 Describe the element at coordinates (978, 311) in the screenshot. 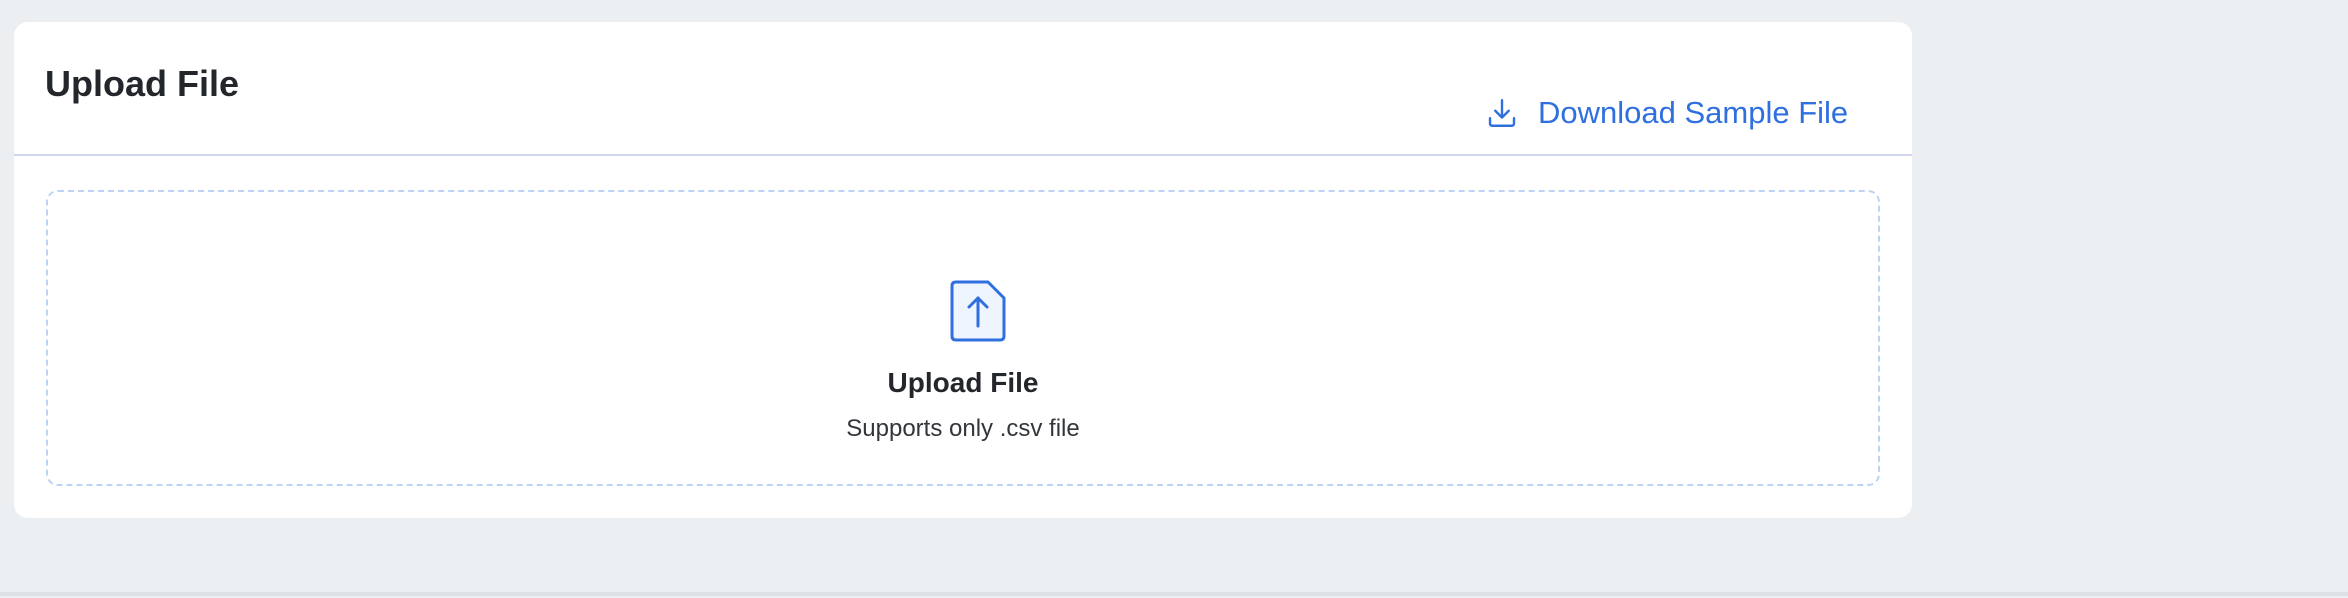

I see `file-upload-icon` at that location.